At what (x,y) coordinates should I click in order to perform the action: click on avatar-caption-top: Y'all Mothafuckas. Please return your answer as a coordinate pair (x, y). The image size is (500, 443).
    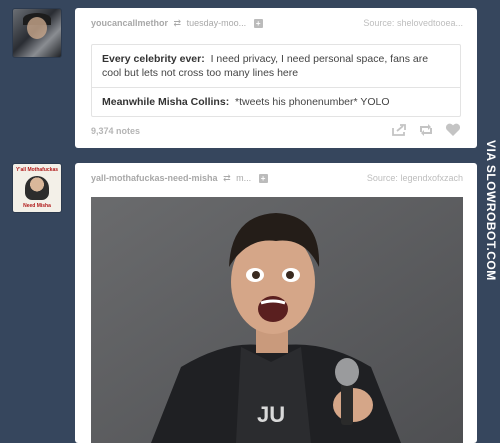
    Looking at the image, I should click on (37, 170).